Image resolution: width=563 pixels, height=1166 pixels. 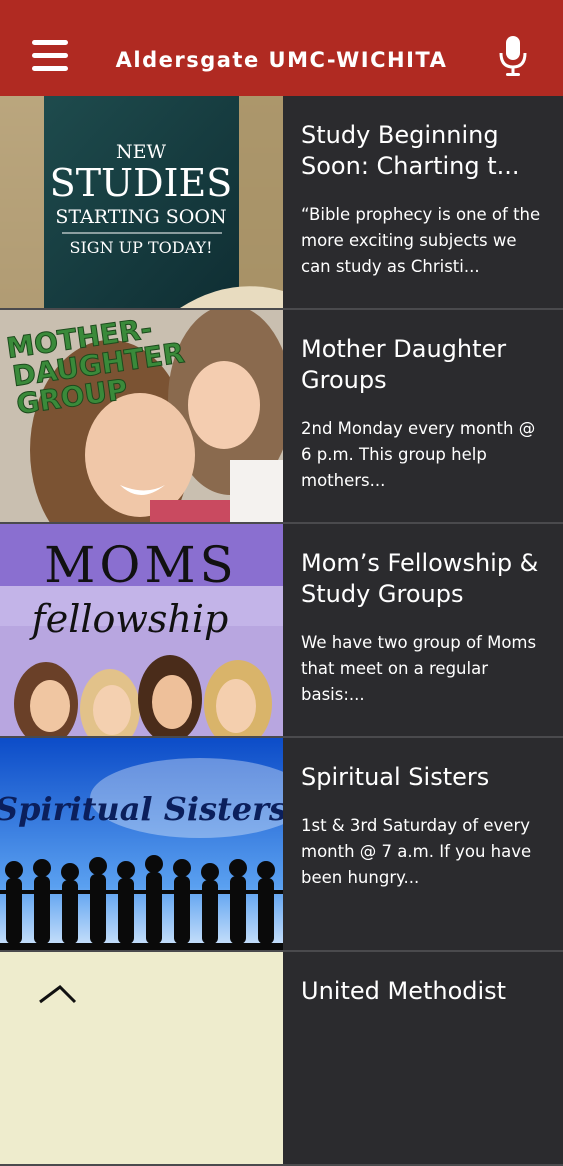 What do you see at coordinates (395, 777) in the screenshot?
I see `item-title: Spiritual Sisters` at bounding box center [395, 777].